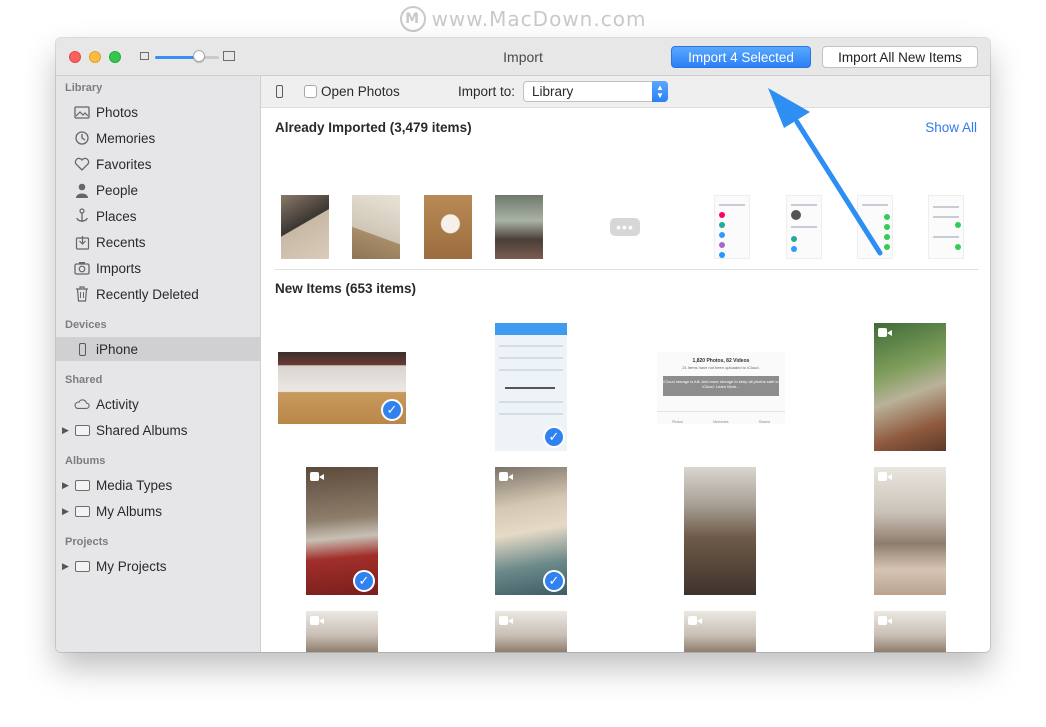  What do you see at coordinates (487, 91) in the screenshot?
I see `import-to-label: Import to:` at bounding box center [487, 91].